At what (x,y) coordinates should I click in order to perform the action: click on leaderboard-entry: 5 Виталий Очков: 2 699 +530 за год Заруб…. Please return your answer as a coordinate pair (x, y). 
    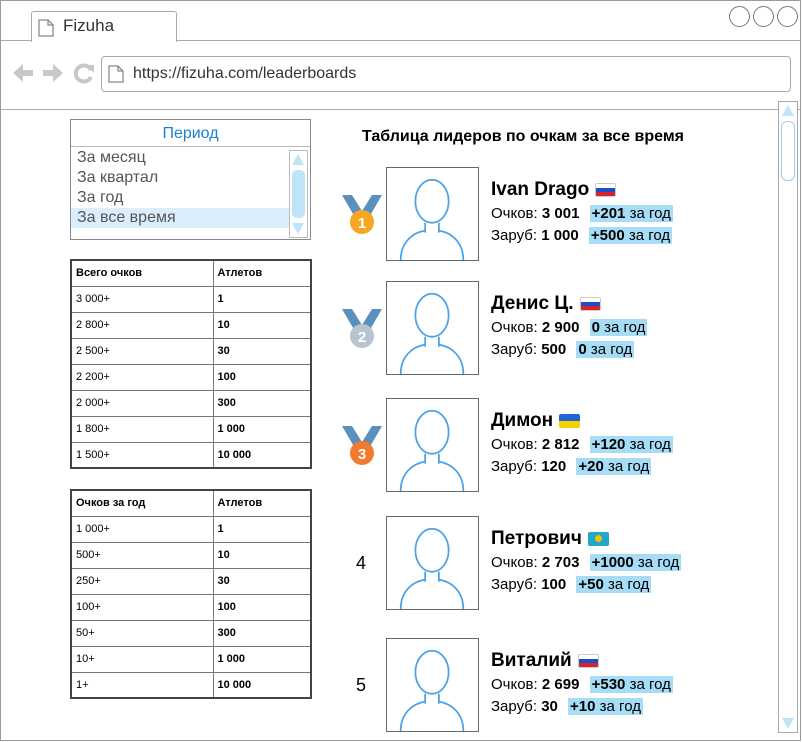
    Looking at the image, I should click on (550, 686).